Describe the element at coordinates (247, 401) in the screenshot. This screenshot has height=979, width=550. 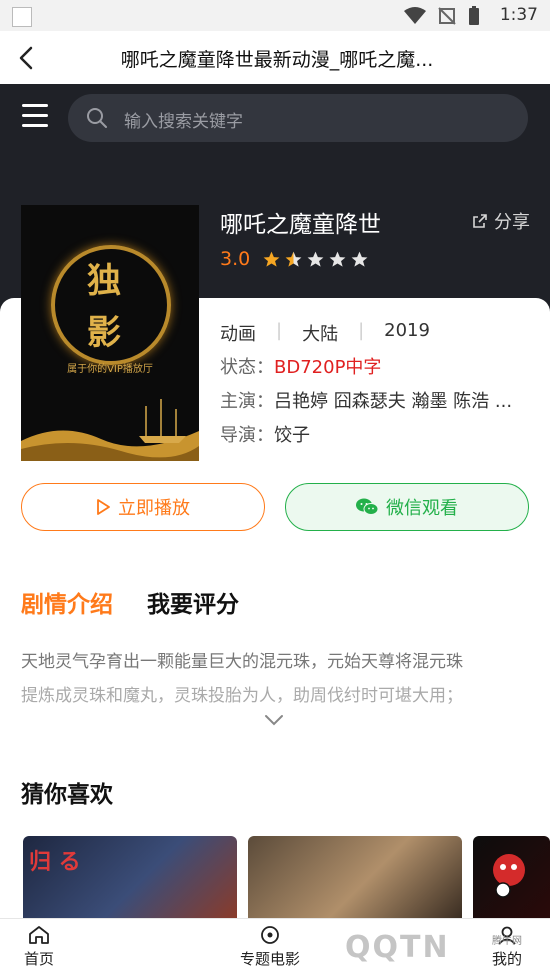
I see `actors-label: 主演：` at that location.